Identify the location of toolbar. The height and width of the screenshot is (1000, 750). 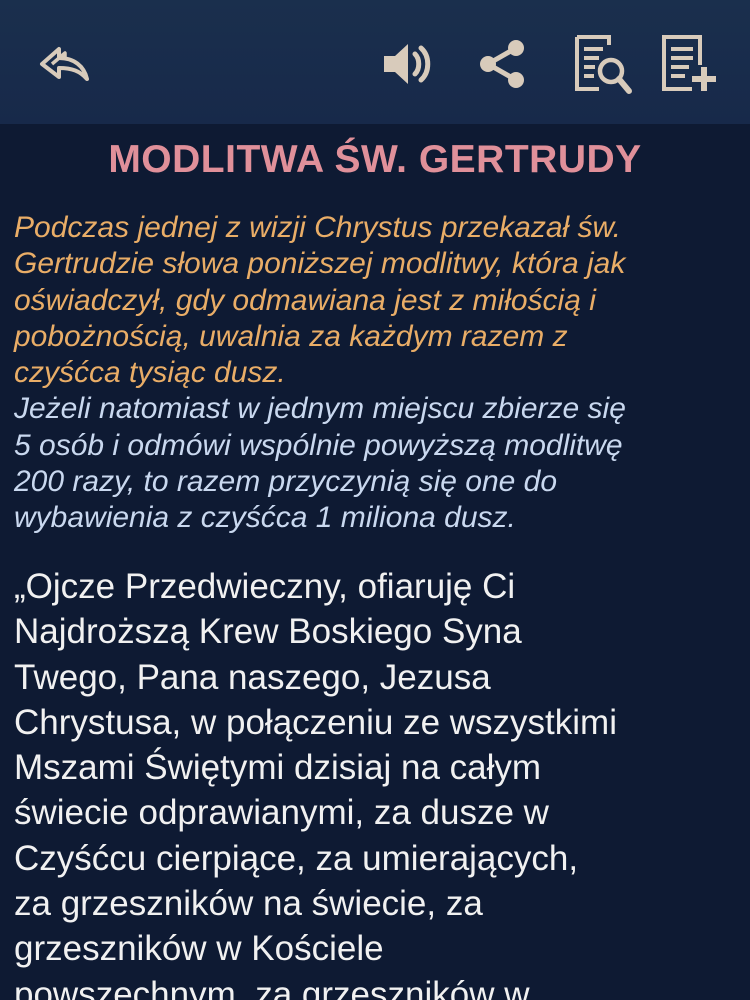
(375, 62).